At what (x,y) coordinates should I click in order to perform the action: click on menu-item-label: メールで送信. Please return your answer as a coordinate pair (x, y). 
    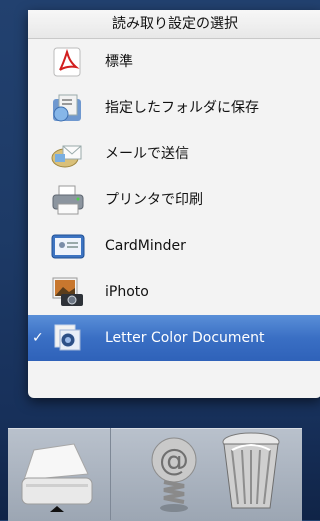
    Looking at the image, I should click on (147, 154).